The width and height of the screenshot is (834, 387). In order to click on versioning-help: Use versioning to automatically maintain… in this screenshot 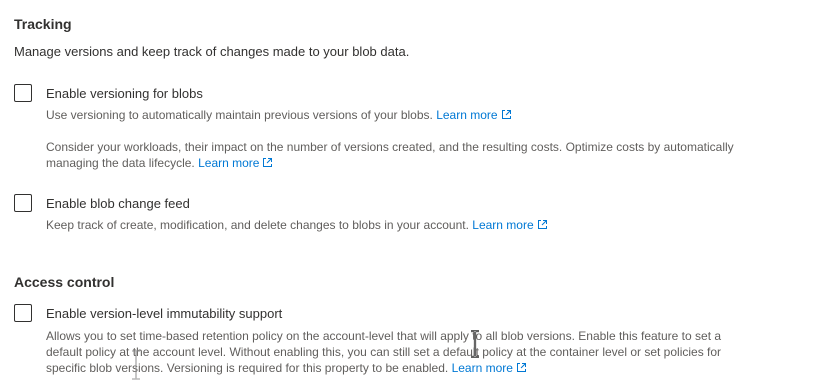, I will do `click(391, 115)`.